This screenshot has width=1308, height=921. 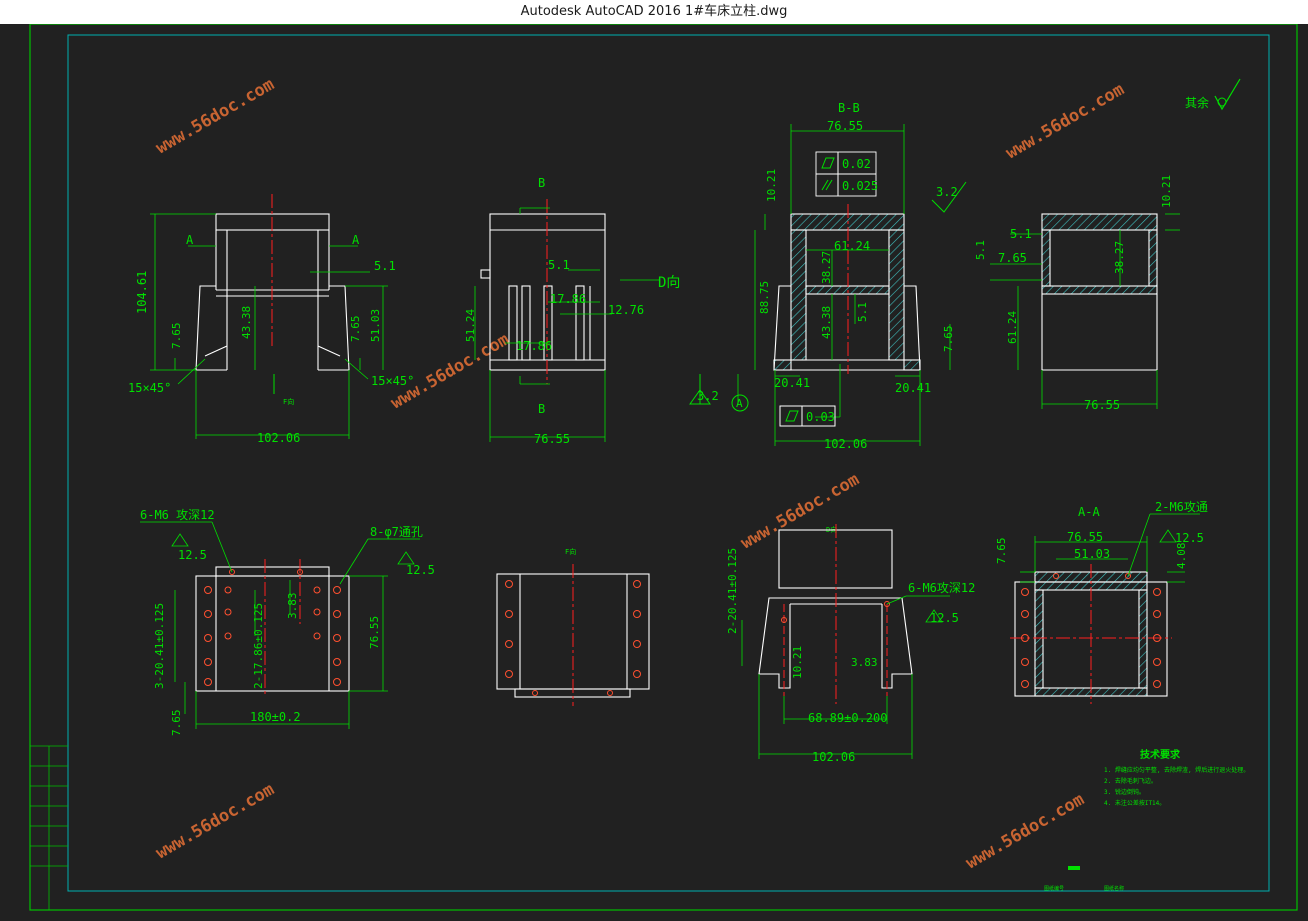 What do you see at coordinates (856, 164) in the screenshot?
I see `svg-text: 0.02` at bounding box center [856, 164].